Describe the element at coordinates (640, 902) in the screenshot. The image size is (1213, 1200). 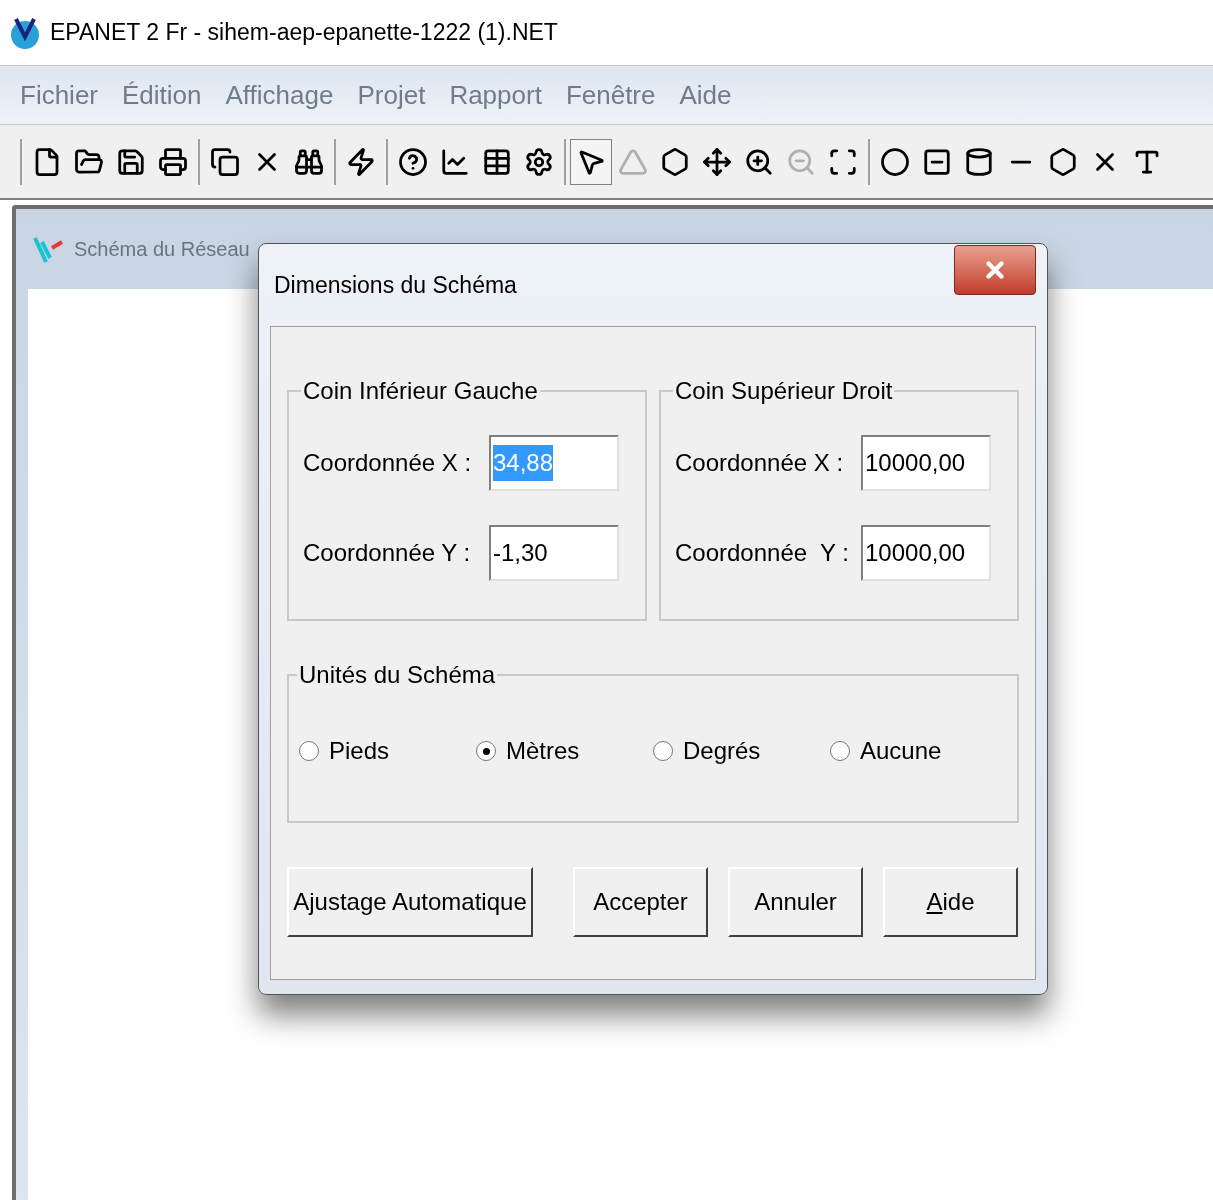
I see `dialog-button: Accepter` at that location.